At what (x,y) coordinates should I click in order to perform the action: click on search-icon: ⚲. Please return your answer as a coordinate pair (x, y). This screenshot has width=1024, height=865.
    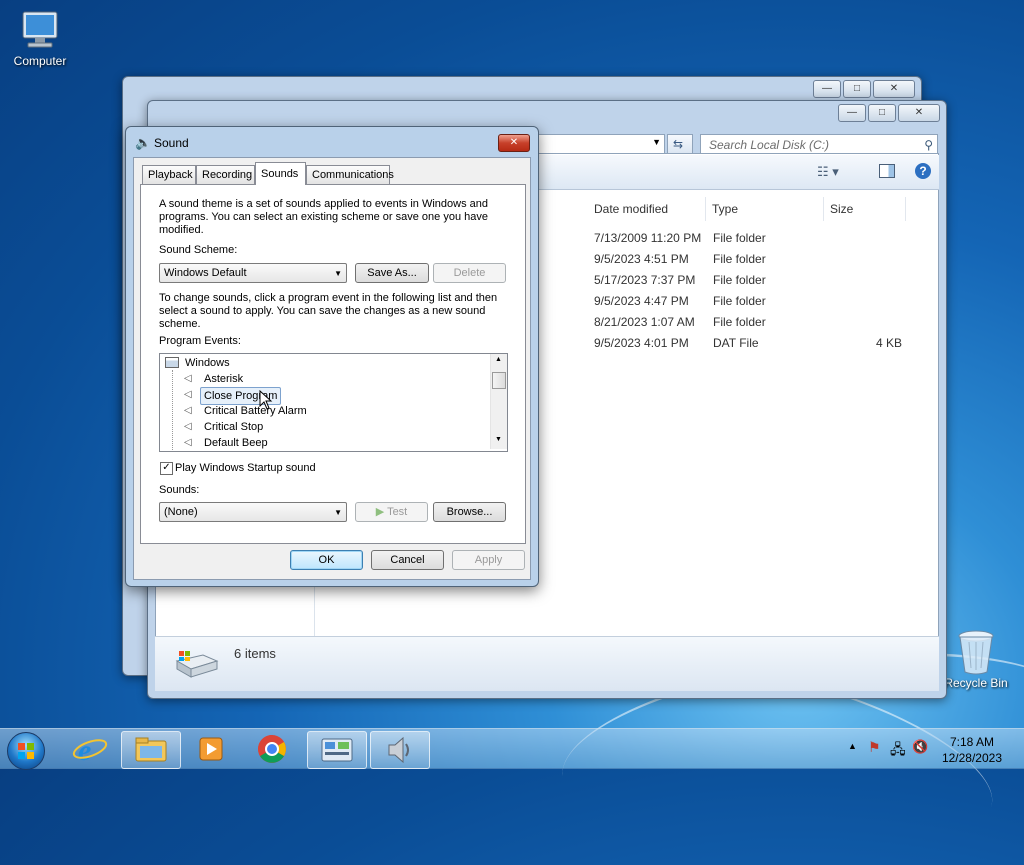
    Looking at the image, I should click on (928, 145).